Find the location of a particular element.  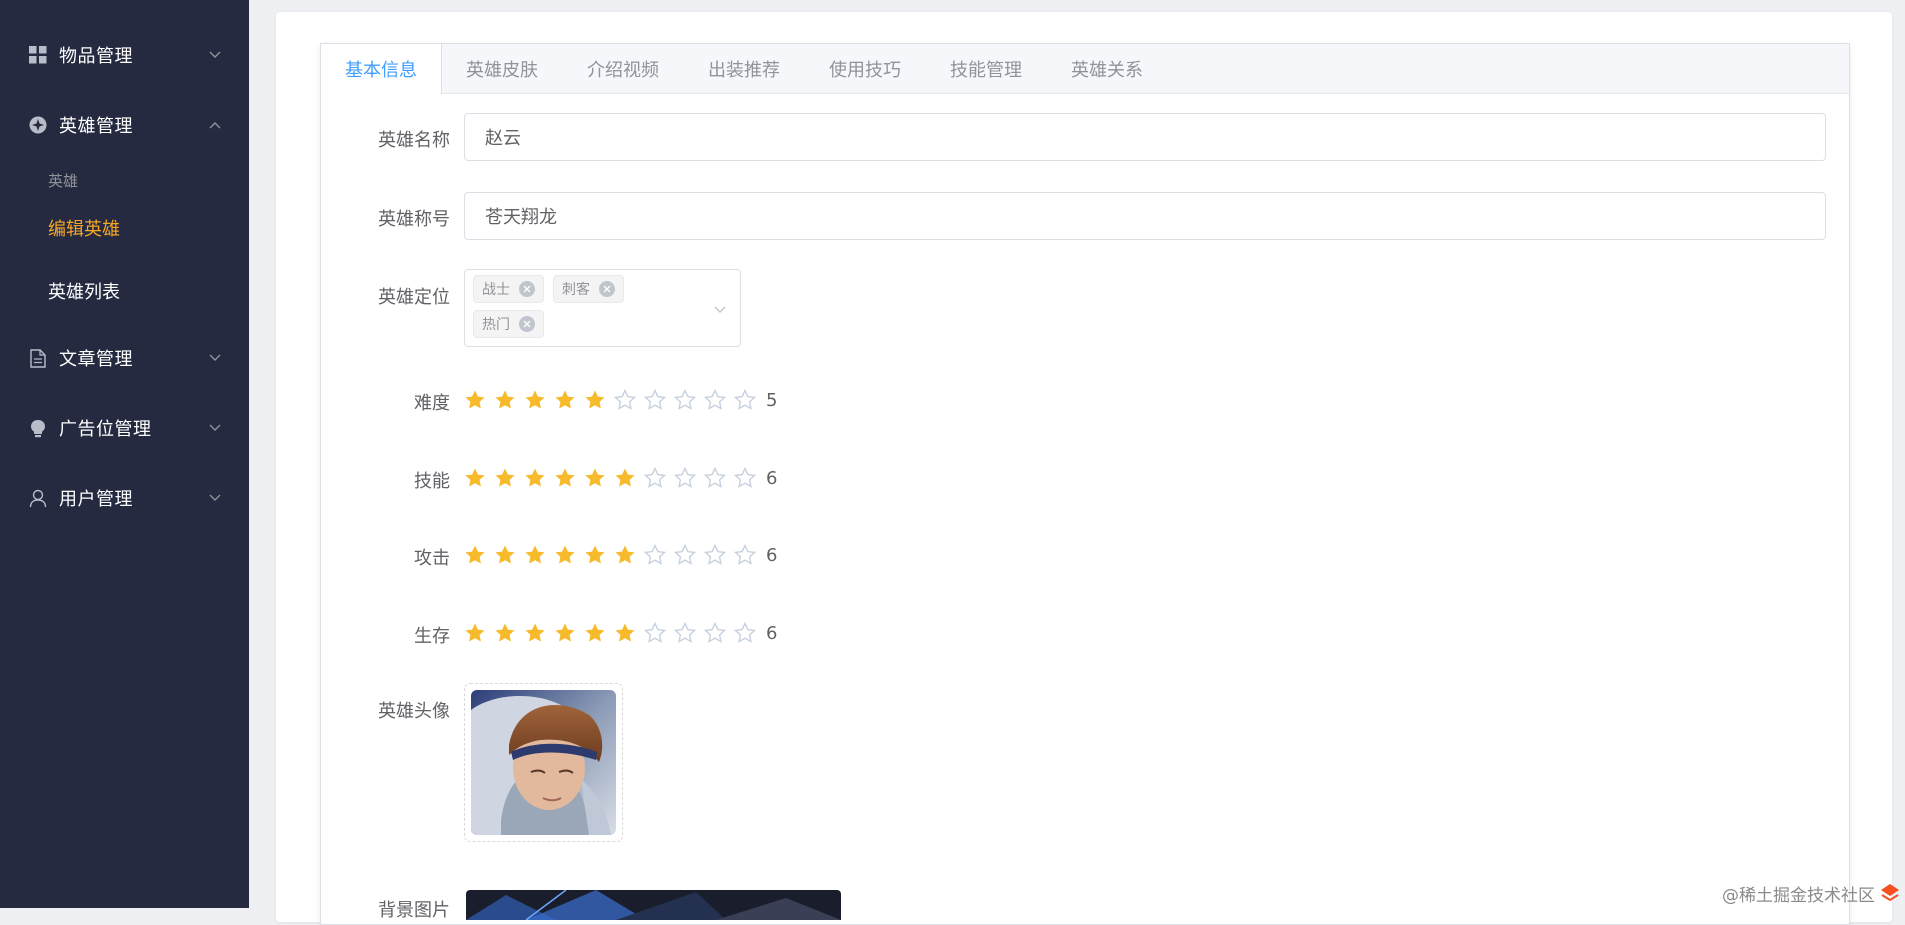

logo-icon is located at coordinates (1890, 893).